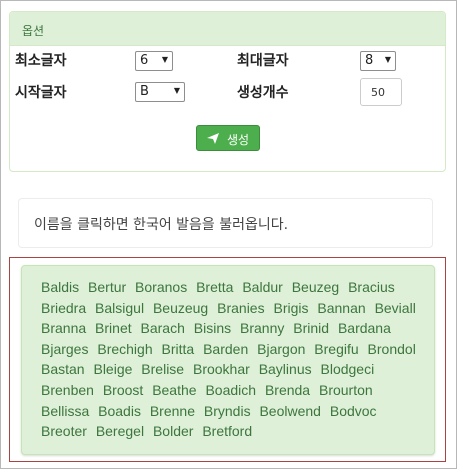 The image size is (457, 469). I want to click on name-item: Bretford, so click(227, 431).